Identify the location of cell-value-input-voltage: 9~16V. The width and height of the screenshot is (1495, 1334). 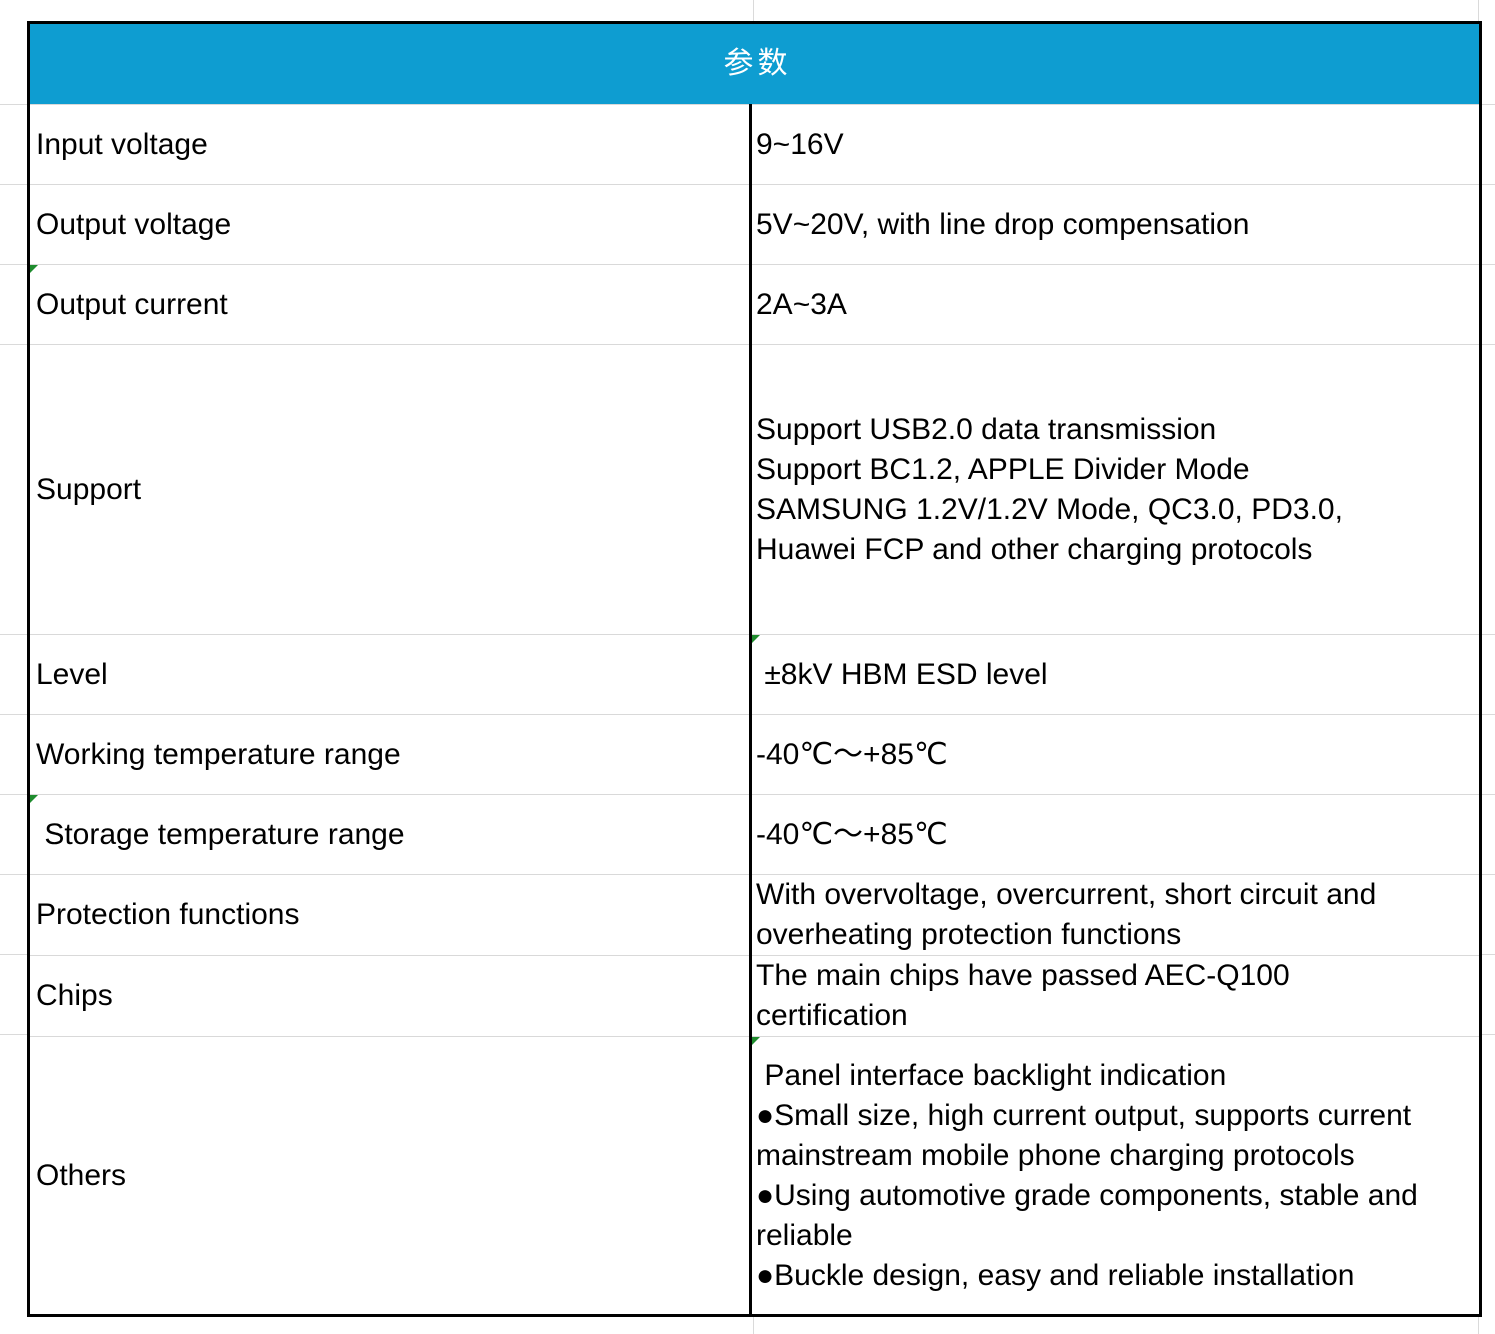
(1115, 144).